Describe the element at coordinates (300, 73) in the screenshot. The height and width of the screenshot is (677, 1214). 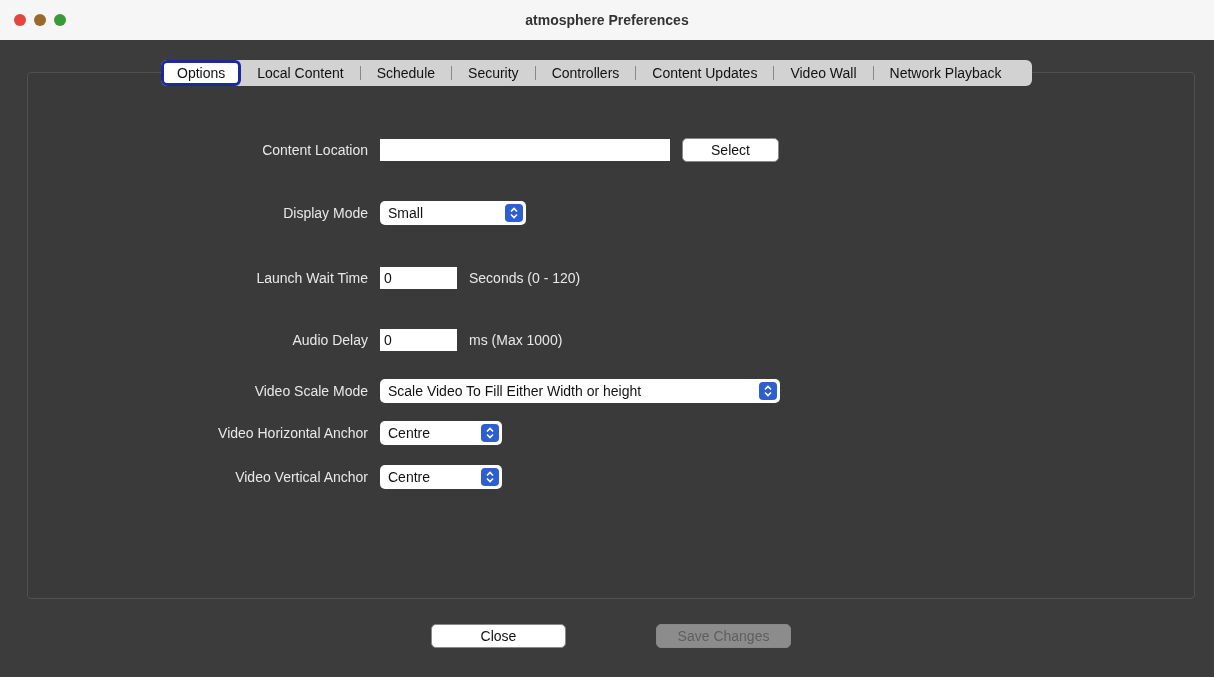
I see `tab: Local Content` at that location.